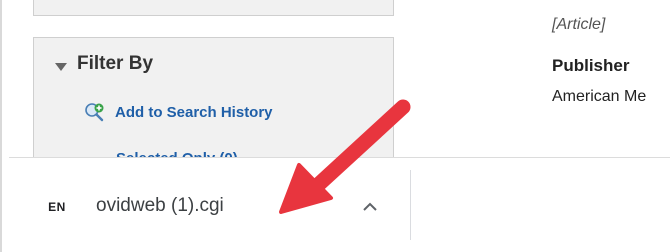  Describe the element at coordinates (61, 66) in the screenshot. I see `collapse-triangle-icon` at that location.